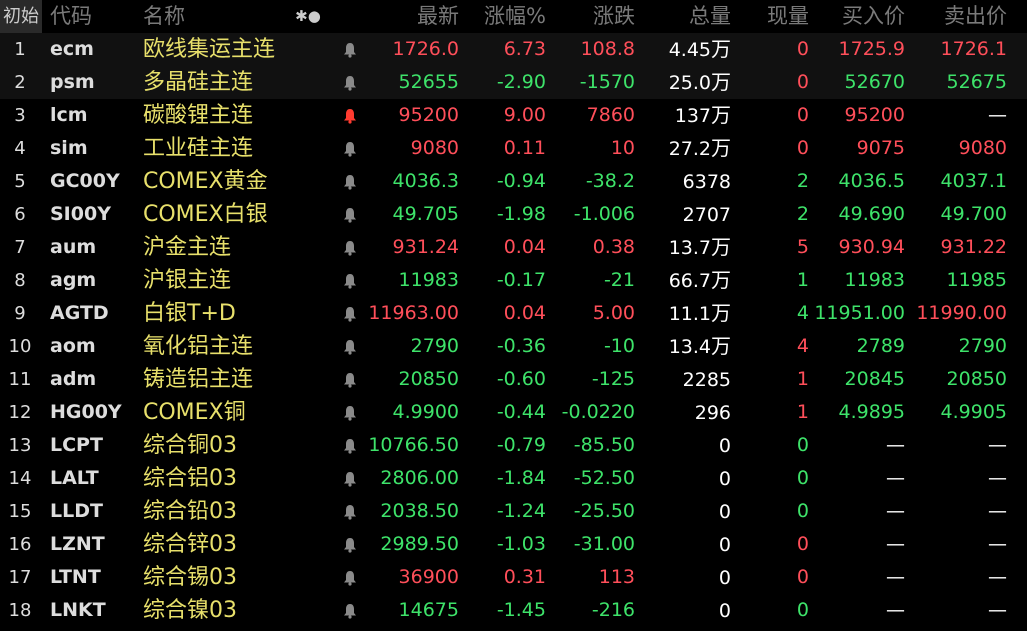  What do you see at coordinates (770, 16) in the screenshot?
I see `header-cur: 现量` at bounding box center [770, 16].